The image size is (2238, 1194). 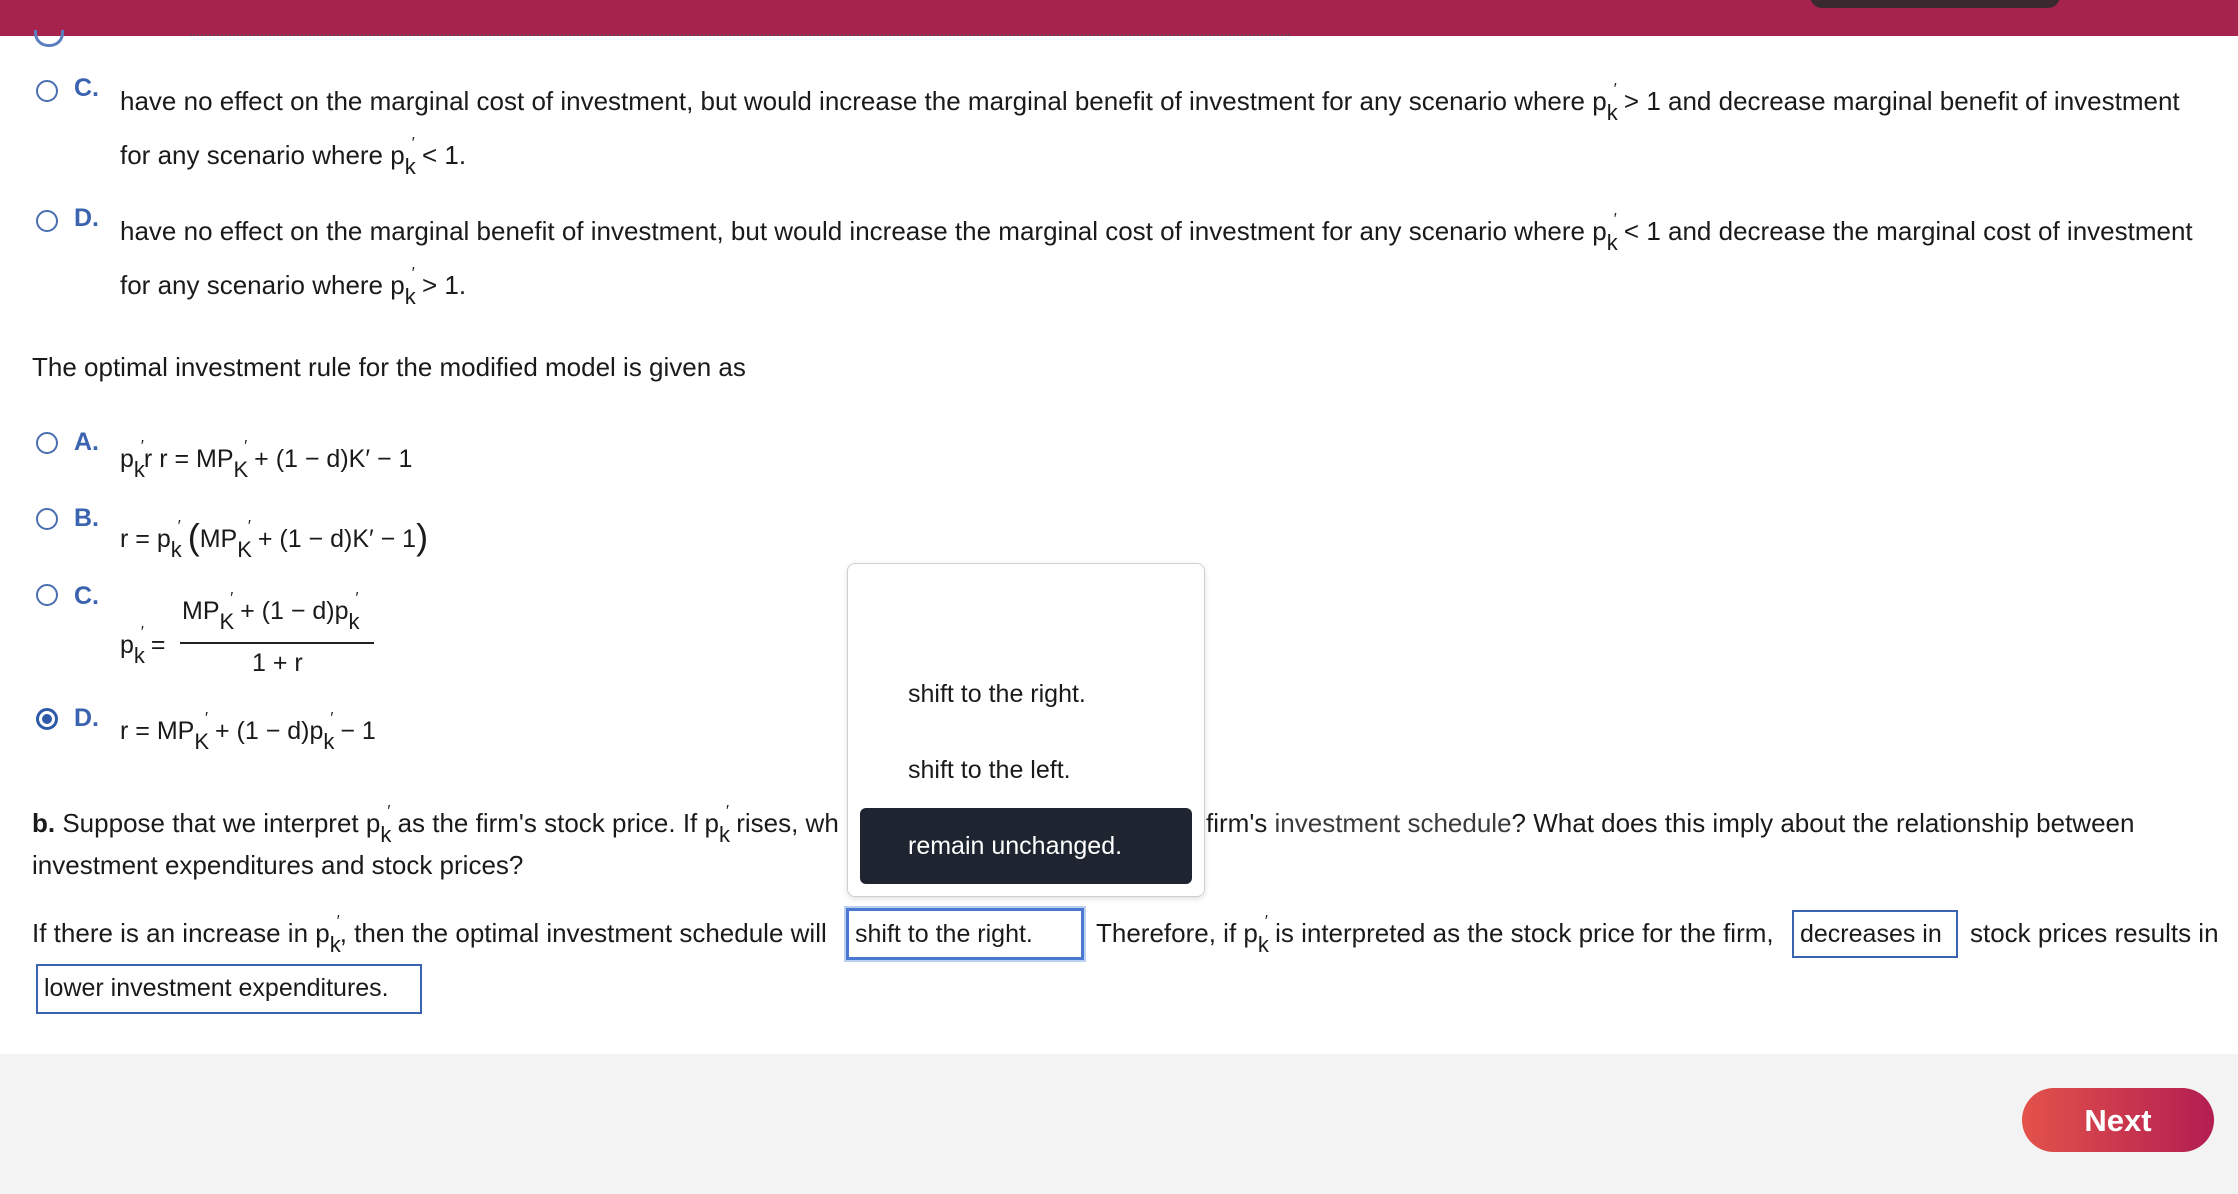 What do you see at coordinates (229, 989) in the screenshot?
I see `dropdown-blank-expenditures: lower investment expenditures.` at bounding box center [229, 989].